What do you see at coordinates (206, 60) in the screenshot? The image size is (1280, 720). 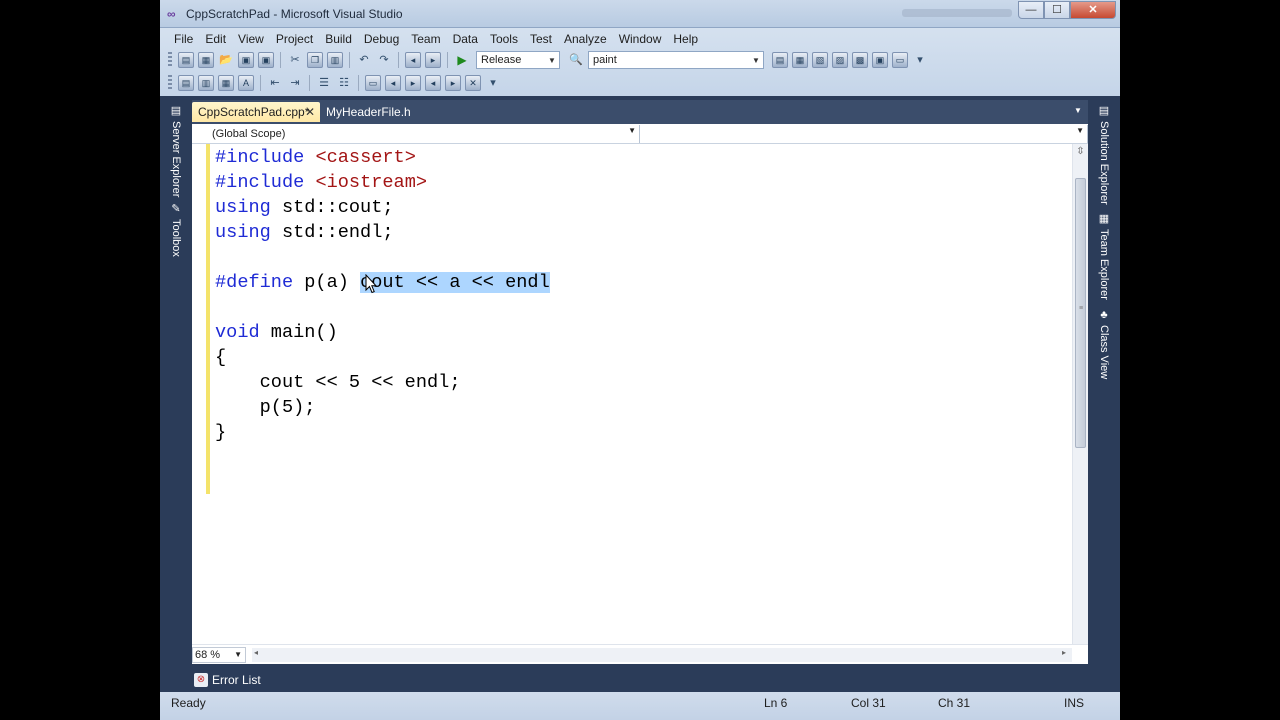 I see `add-item-icon: ▦` at bounding box center [206, 60].